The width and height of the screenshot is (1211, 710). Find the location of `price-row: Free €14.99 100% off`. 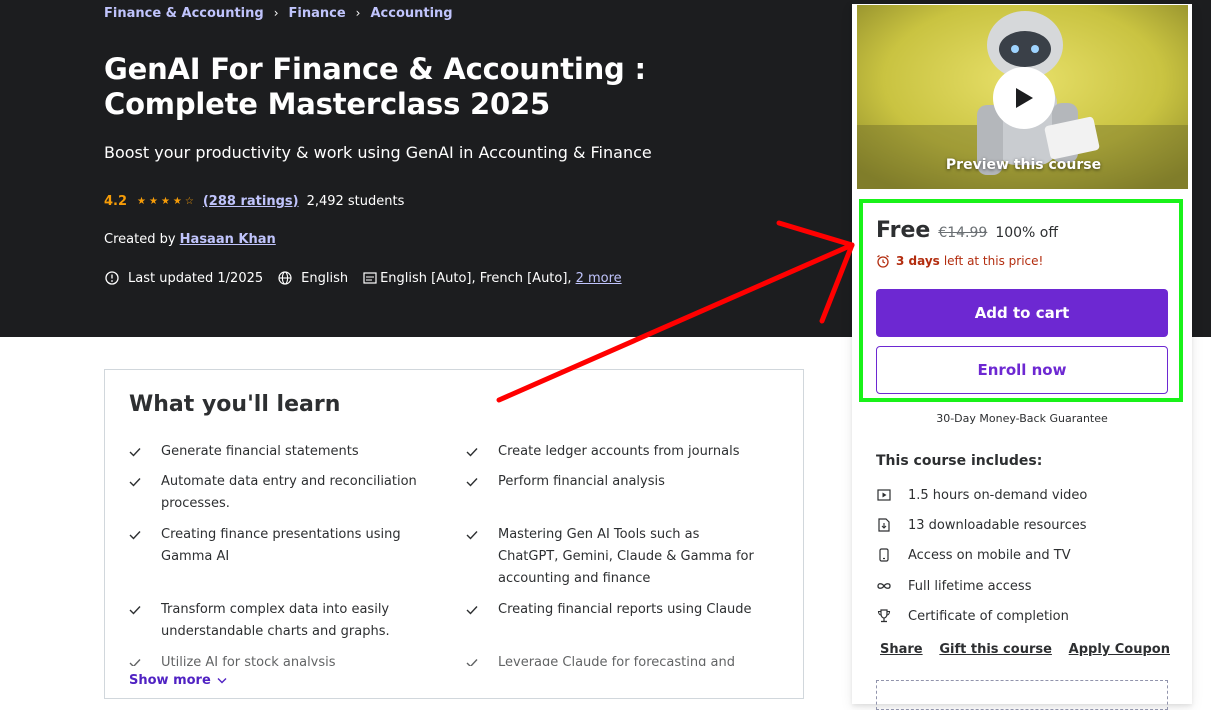

price-row: Free €14.99 100% off is located at coordinates (967, 232).